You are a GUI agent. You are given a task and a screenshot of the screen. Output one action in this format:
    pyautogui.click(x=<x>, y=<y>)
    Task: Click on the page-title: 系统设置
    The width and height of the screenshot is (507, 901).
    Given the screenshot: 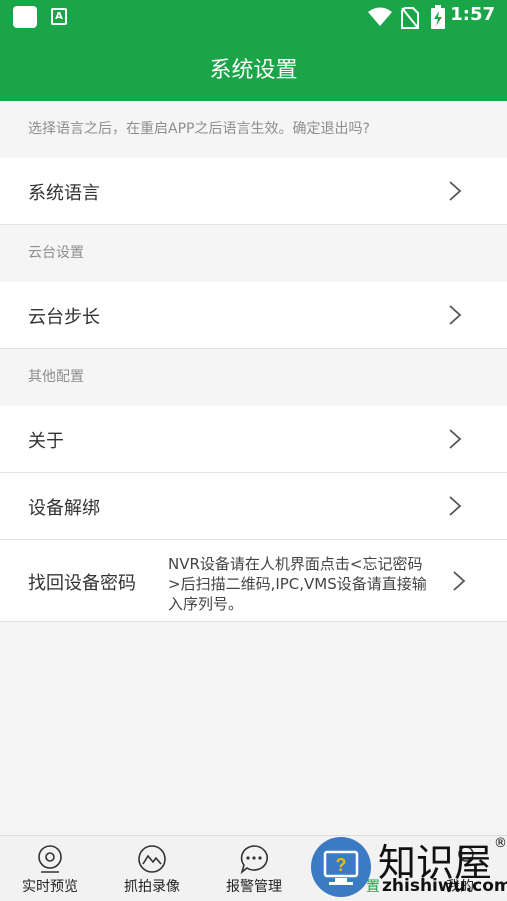 What is the action you would take?
    pyautogui.click(x=253, y=70)
    